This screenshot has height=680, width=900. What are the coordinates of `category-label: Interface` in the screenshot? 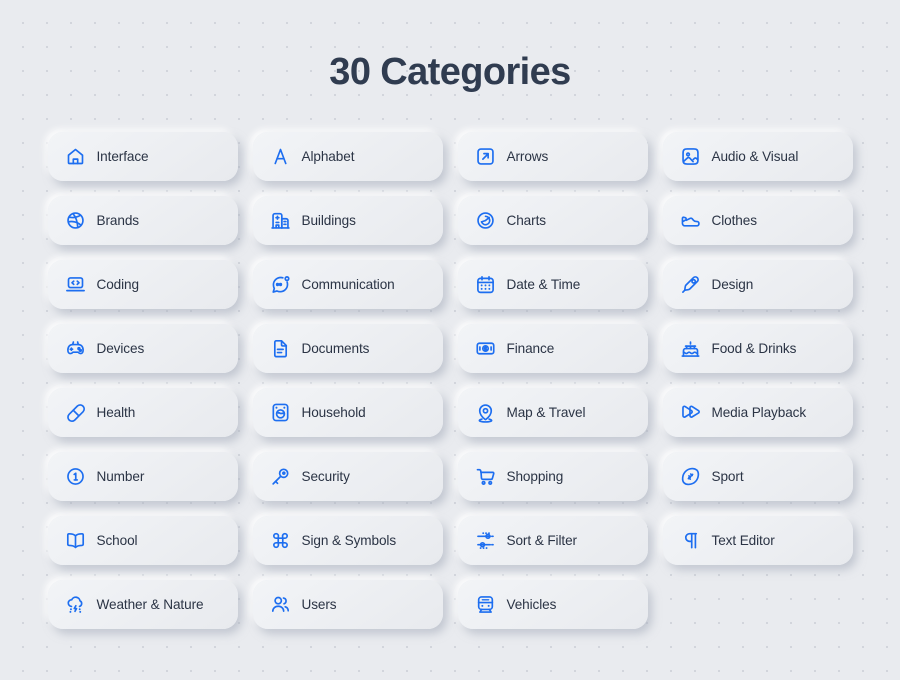 It's located at (122, 156).